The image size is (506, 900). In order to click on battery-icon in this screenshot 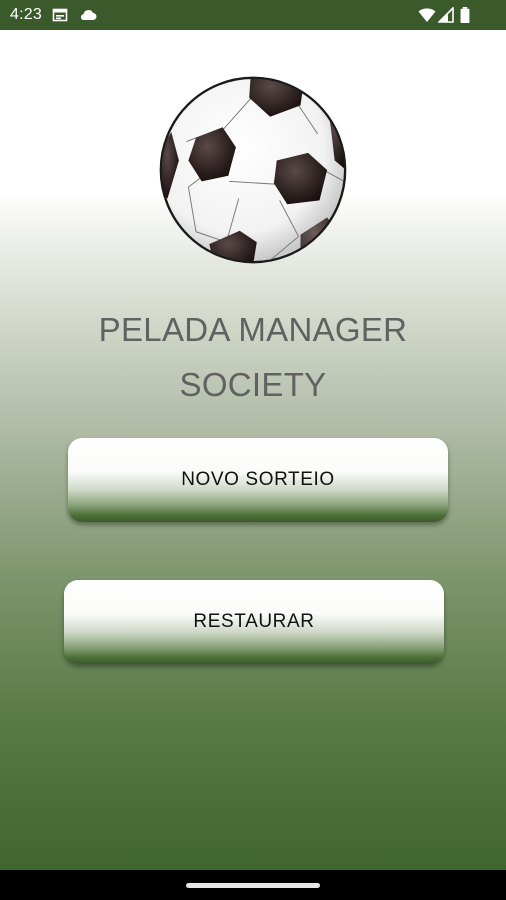, I will do `click(465, 15)`.